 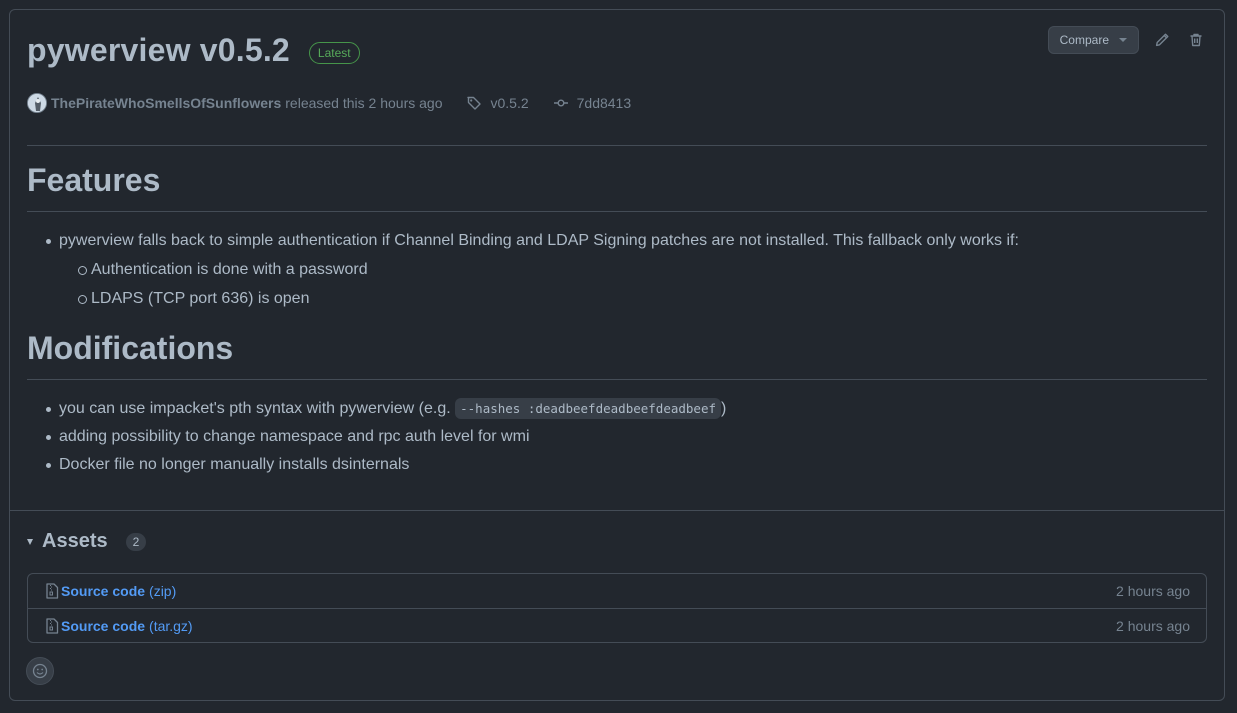 I want to click on commit-link: 7dd8413, so click(x=592, y=103).